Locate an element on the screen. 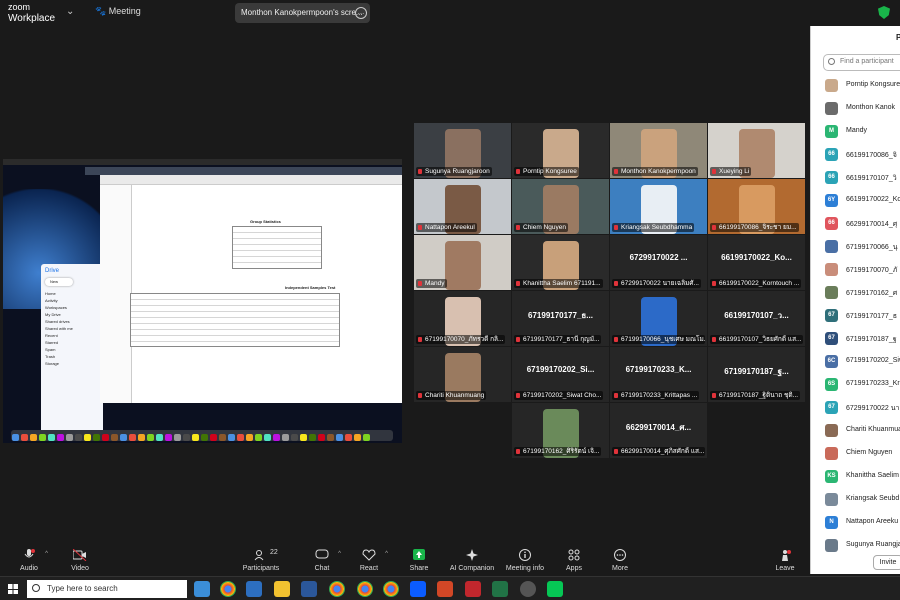 The image size is (900, 600). video-tile: Chariti Khuanmuang is located at coordinates (462, 374).